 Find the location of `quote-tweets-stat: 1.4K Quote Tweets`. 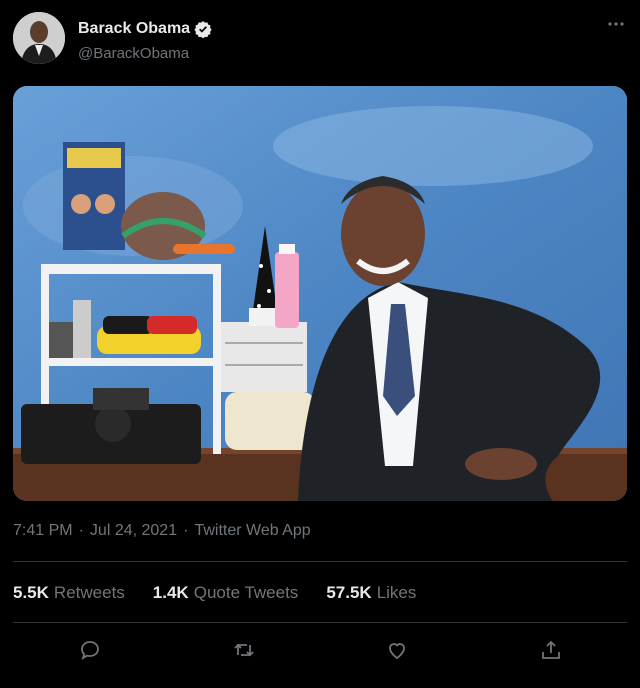

quote-tweets-stat: 1.4K Quote Tweets is located at coordinates (226, 593).